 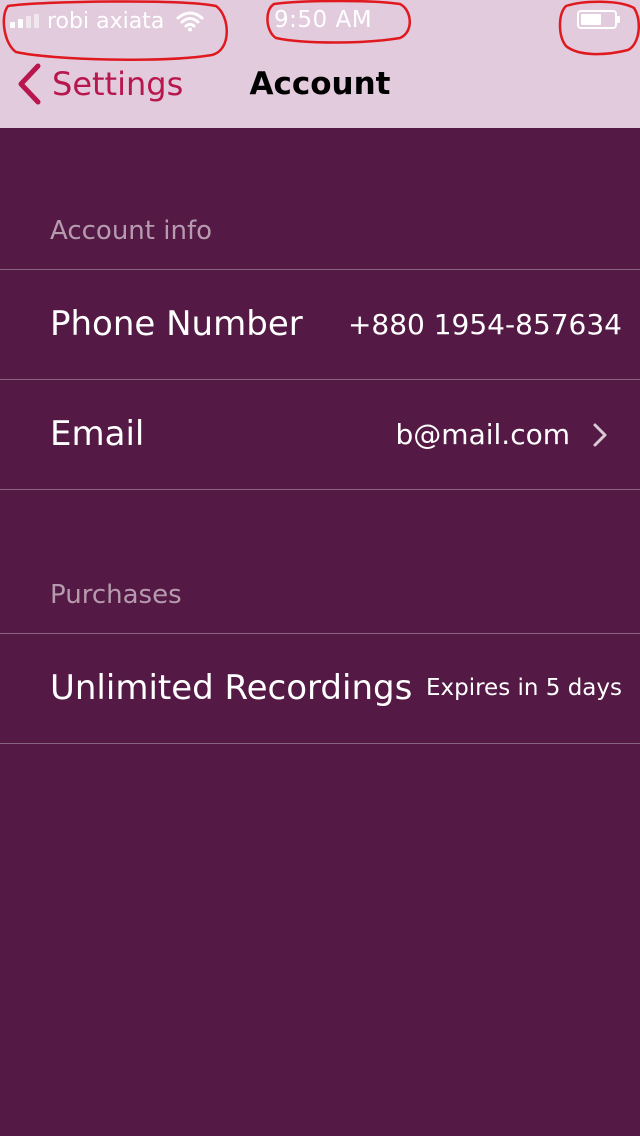 What do you see at coordinates (323, 20) in the screenshot?
I see `status-time: 9:50 AM` at bounding box center [323, 20].